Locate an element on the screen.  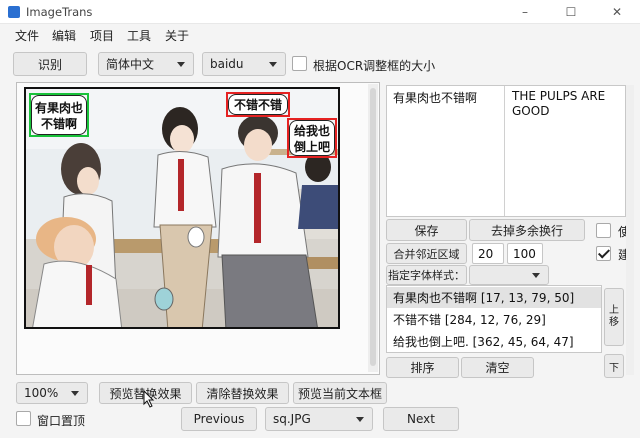
bubble-3-line-1: 给我也 is located at coordinates (311, 131).